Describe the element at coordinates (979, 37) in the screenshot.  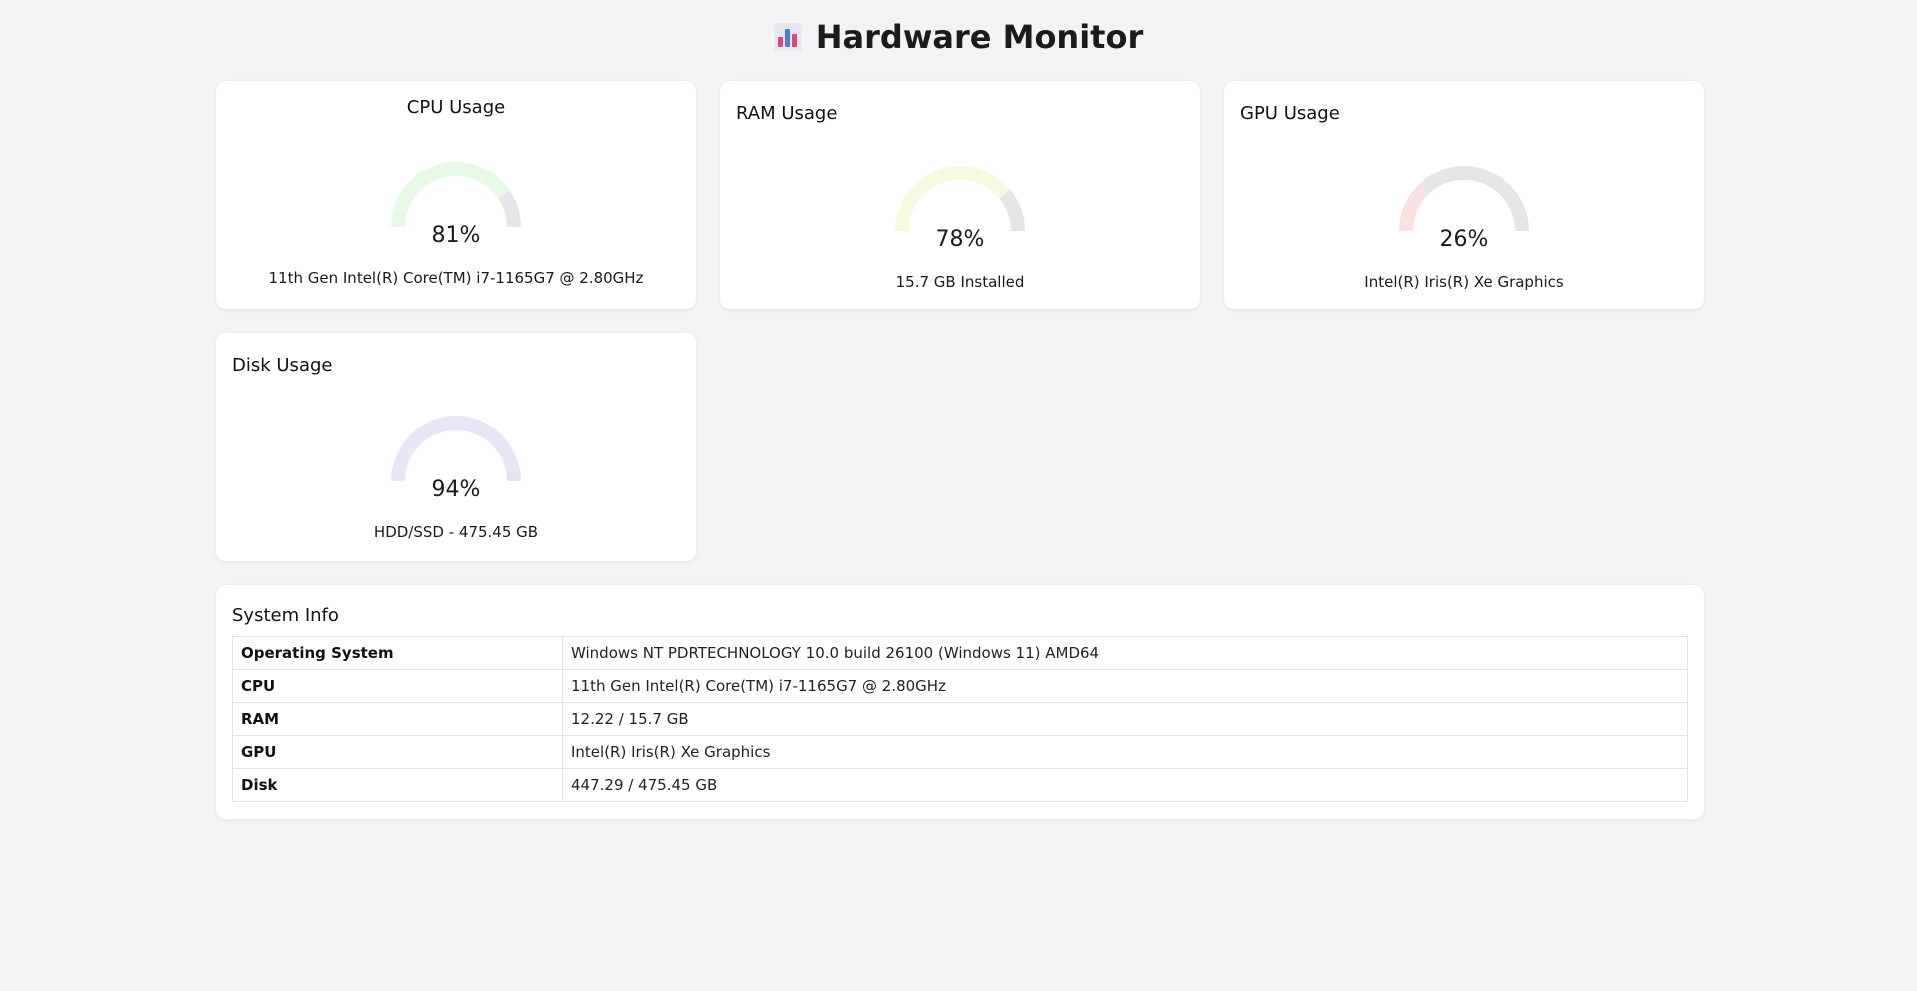
I see `page-title-text: Hardware Monitor` at that location.